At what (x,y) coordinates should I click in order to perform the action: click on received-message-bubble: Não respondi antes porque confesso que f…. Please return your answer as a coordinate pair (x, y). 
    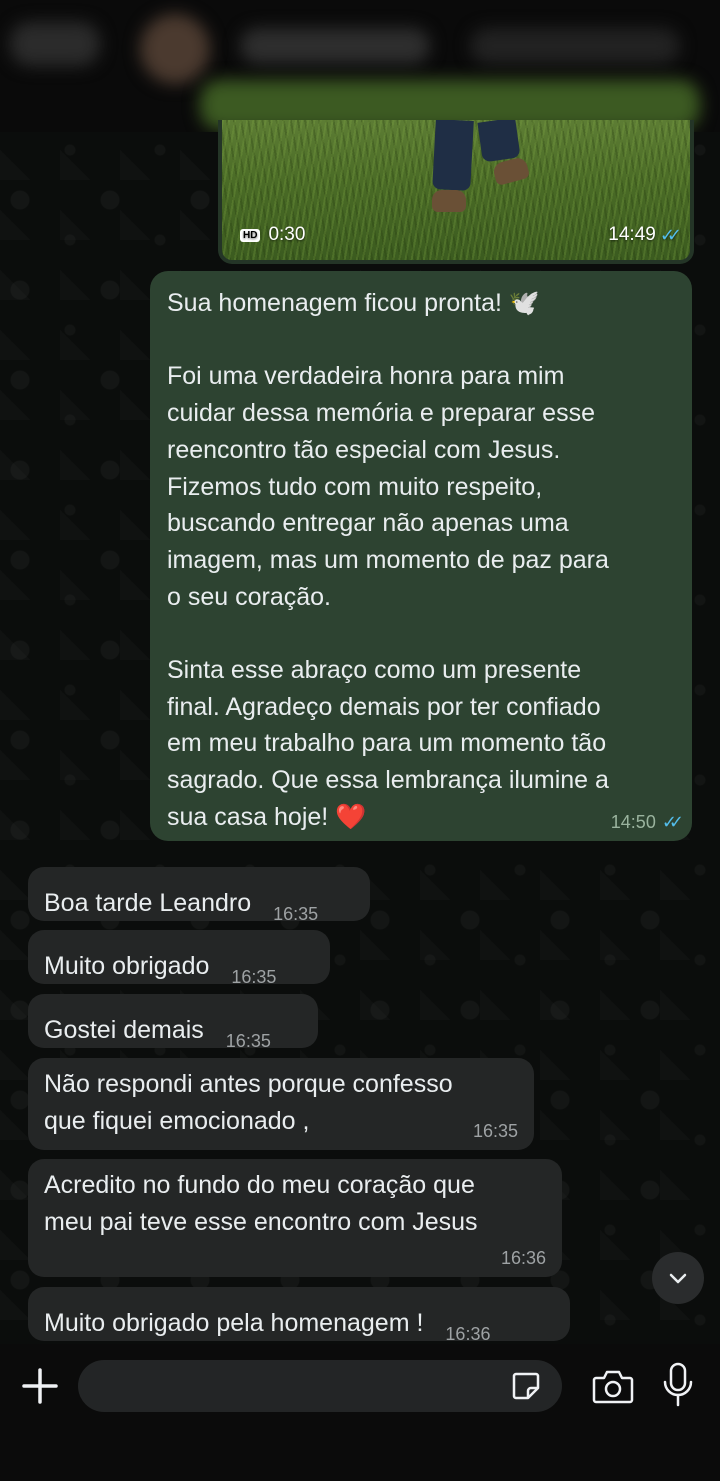
    Looking at the image, I should click on (281, 1104).